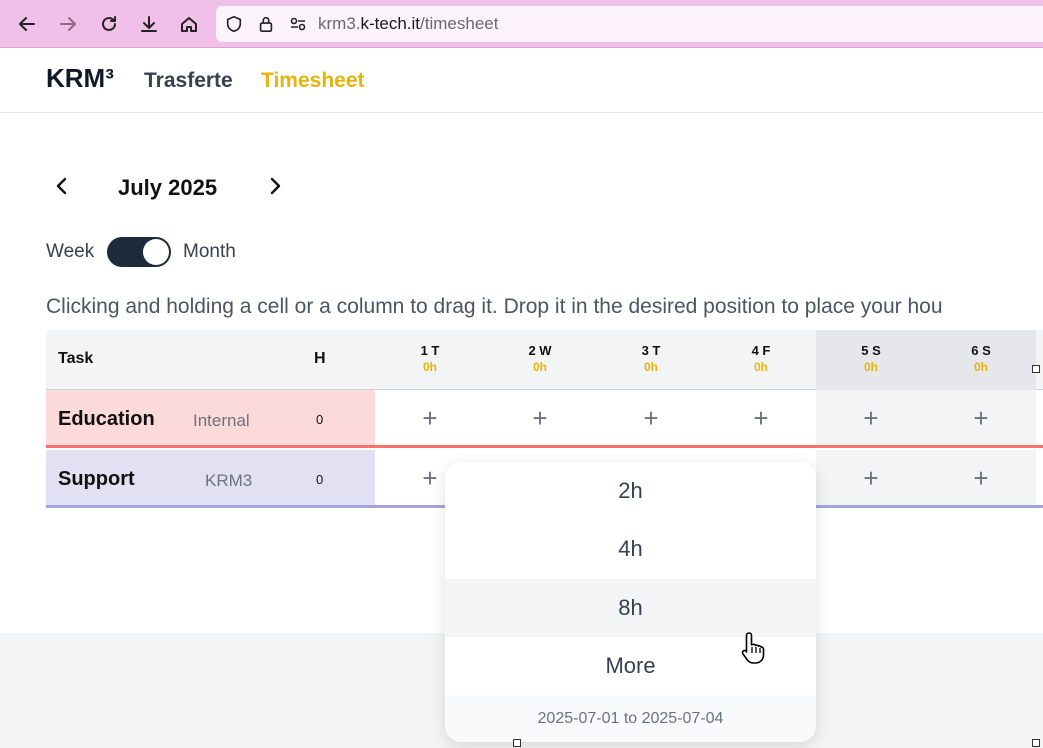 The width and height of the screenshot is (1043, 748). I want to click on task-cell: Education Internal 0, so click(210, 418).